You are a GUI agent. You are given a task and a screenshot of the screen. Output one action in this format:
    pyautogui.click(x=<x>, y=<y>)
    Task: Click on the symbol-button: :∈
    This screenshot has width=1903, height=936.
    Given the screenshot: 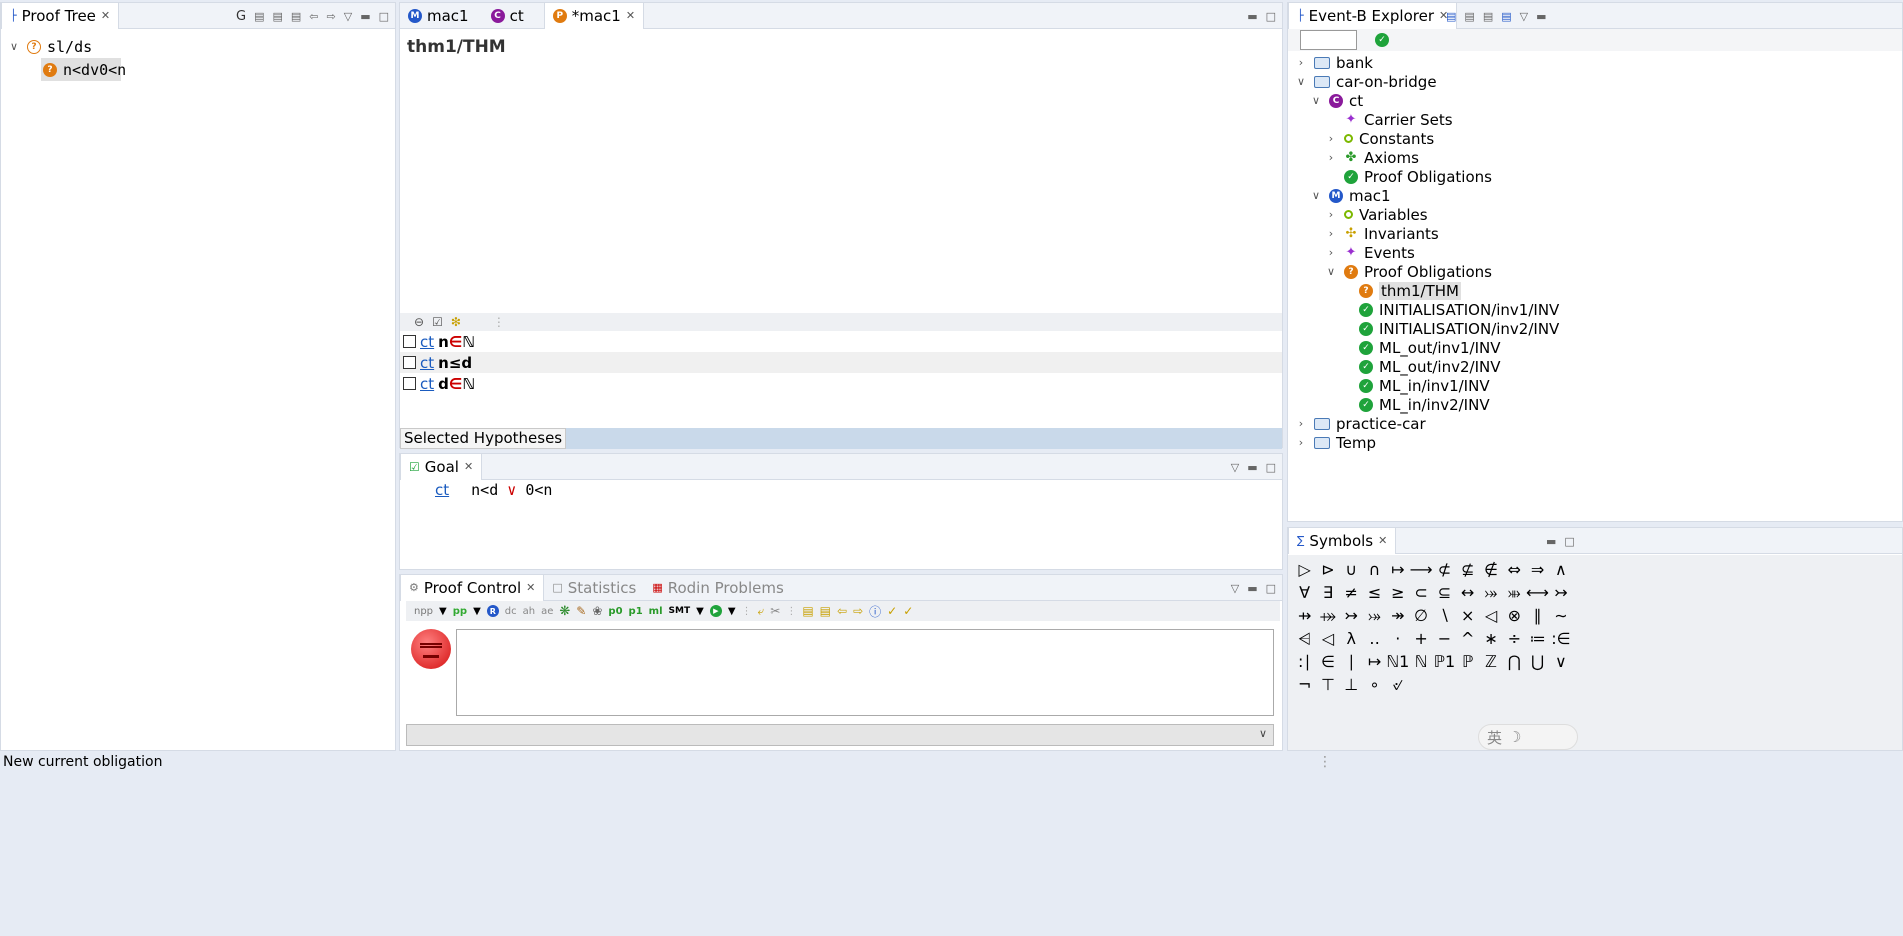 What is the action you would take?
    pyautogui.click(x=1560, y=638)
    